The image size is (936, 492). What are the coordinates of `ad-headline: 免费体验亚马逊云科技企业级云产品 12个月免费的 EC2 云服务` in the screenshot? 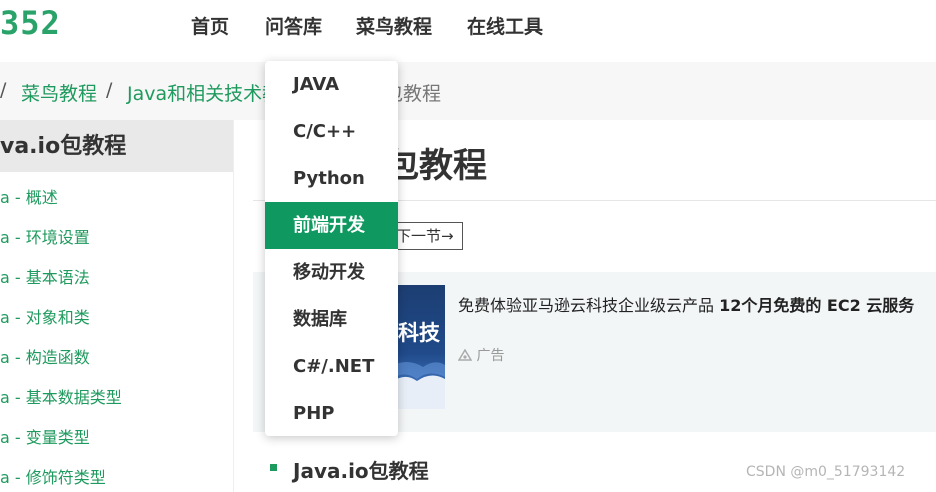 It's located at (686, 304).